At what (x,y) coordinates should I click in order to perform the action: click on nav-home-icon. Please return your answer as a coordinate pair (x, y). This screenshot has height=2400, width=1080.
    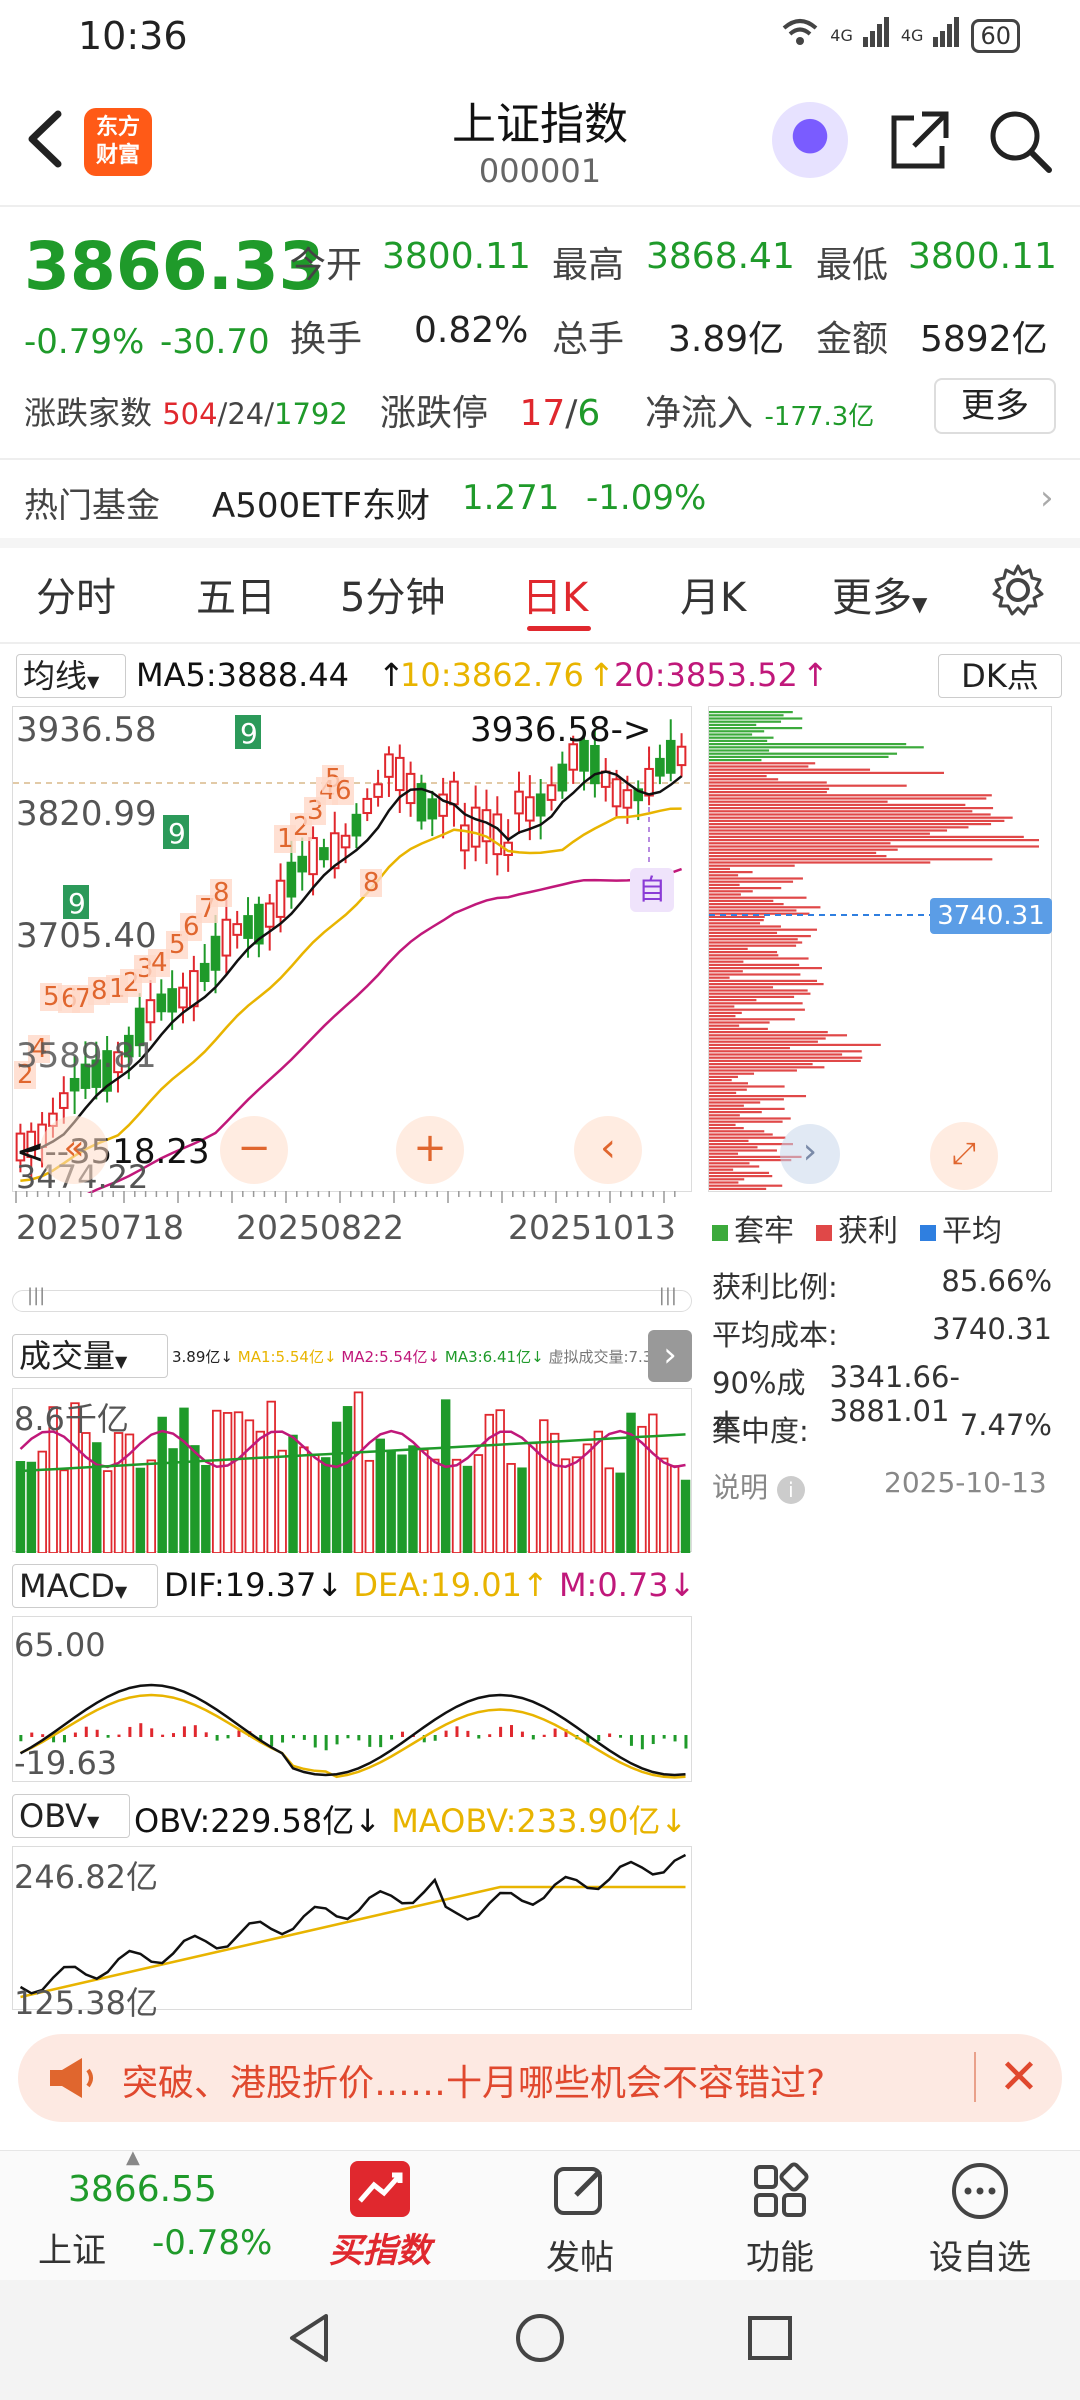
    Looking at the image, I should click on (540, 2340).